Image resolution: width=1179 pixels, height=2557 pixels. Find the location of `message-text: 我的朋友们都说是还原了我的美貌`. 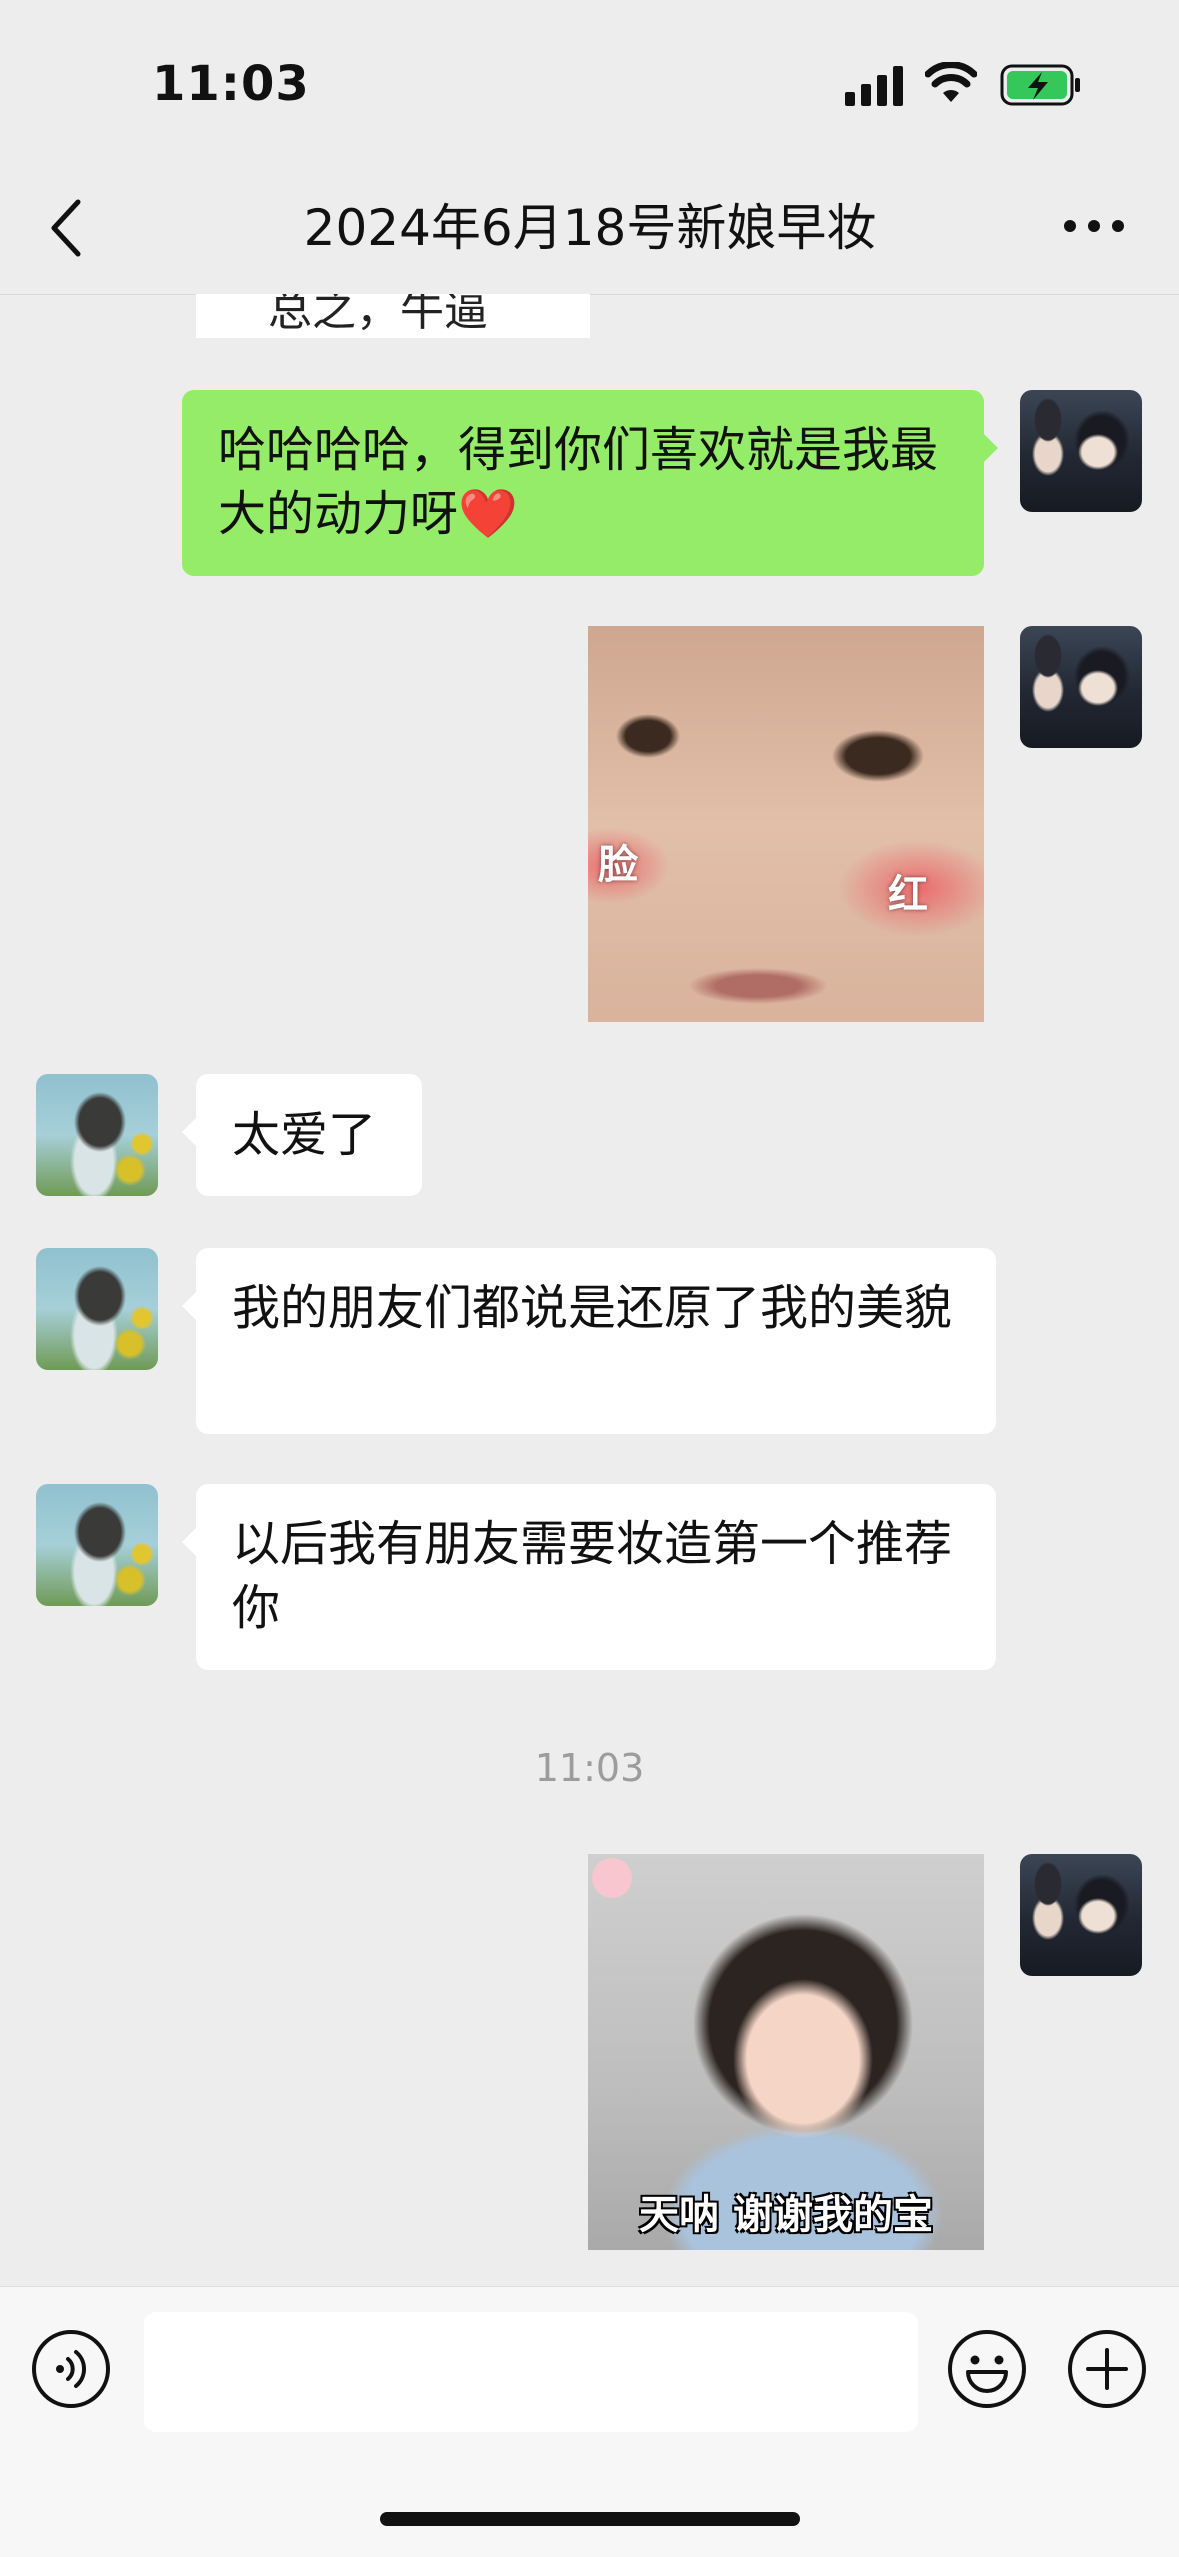

message-text: 我的朋友们都说是还原了我的美貌 is located at coordinates (592, 1308).